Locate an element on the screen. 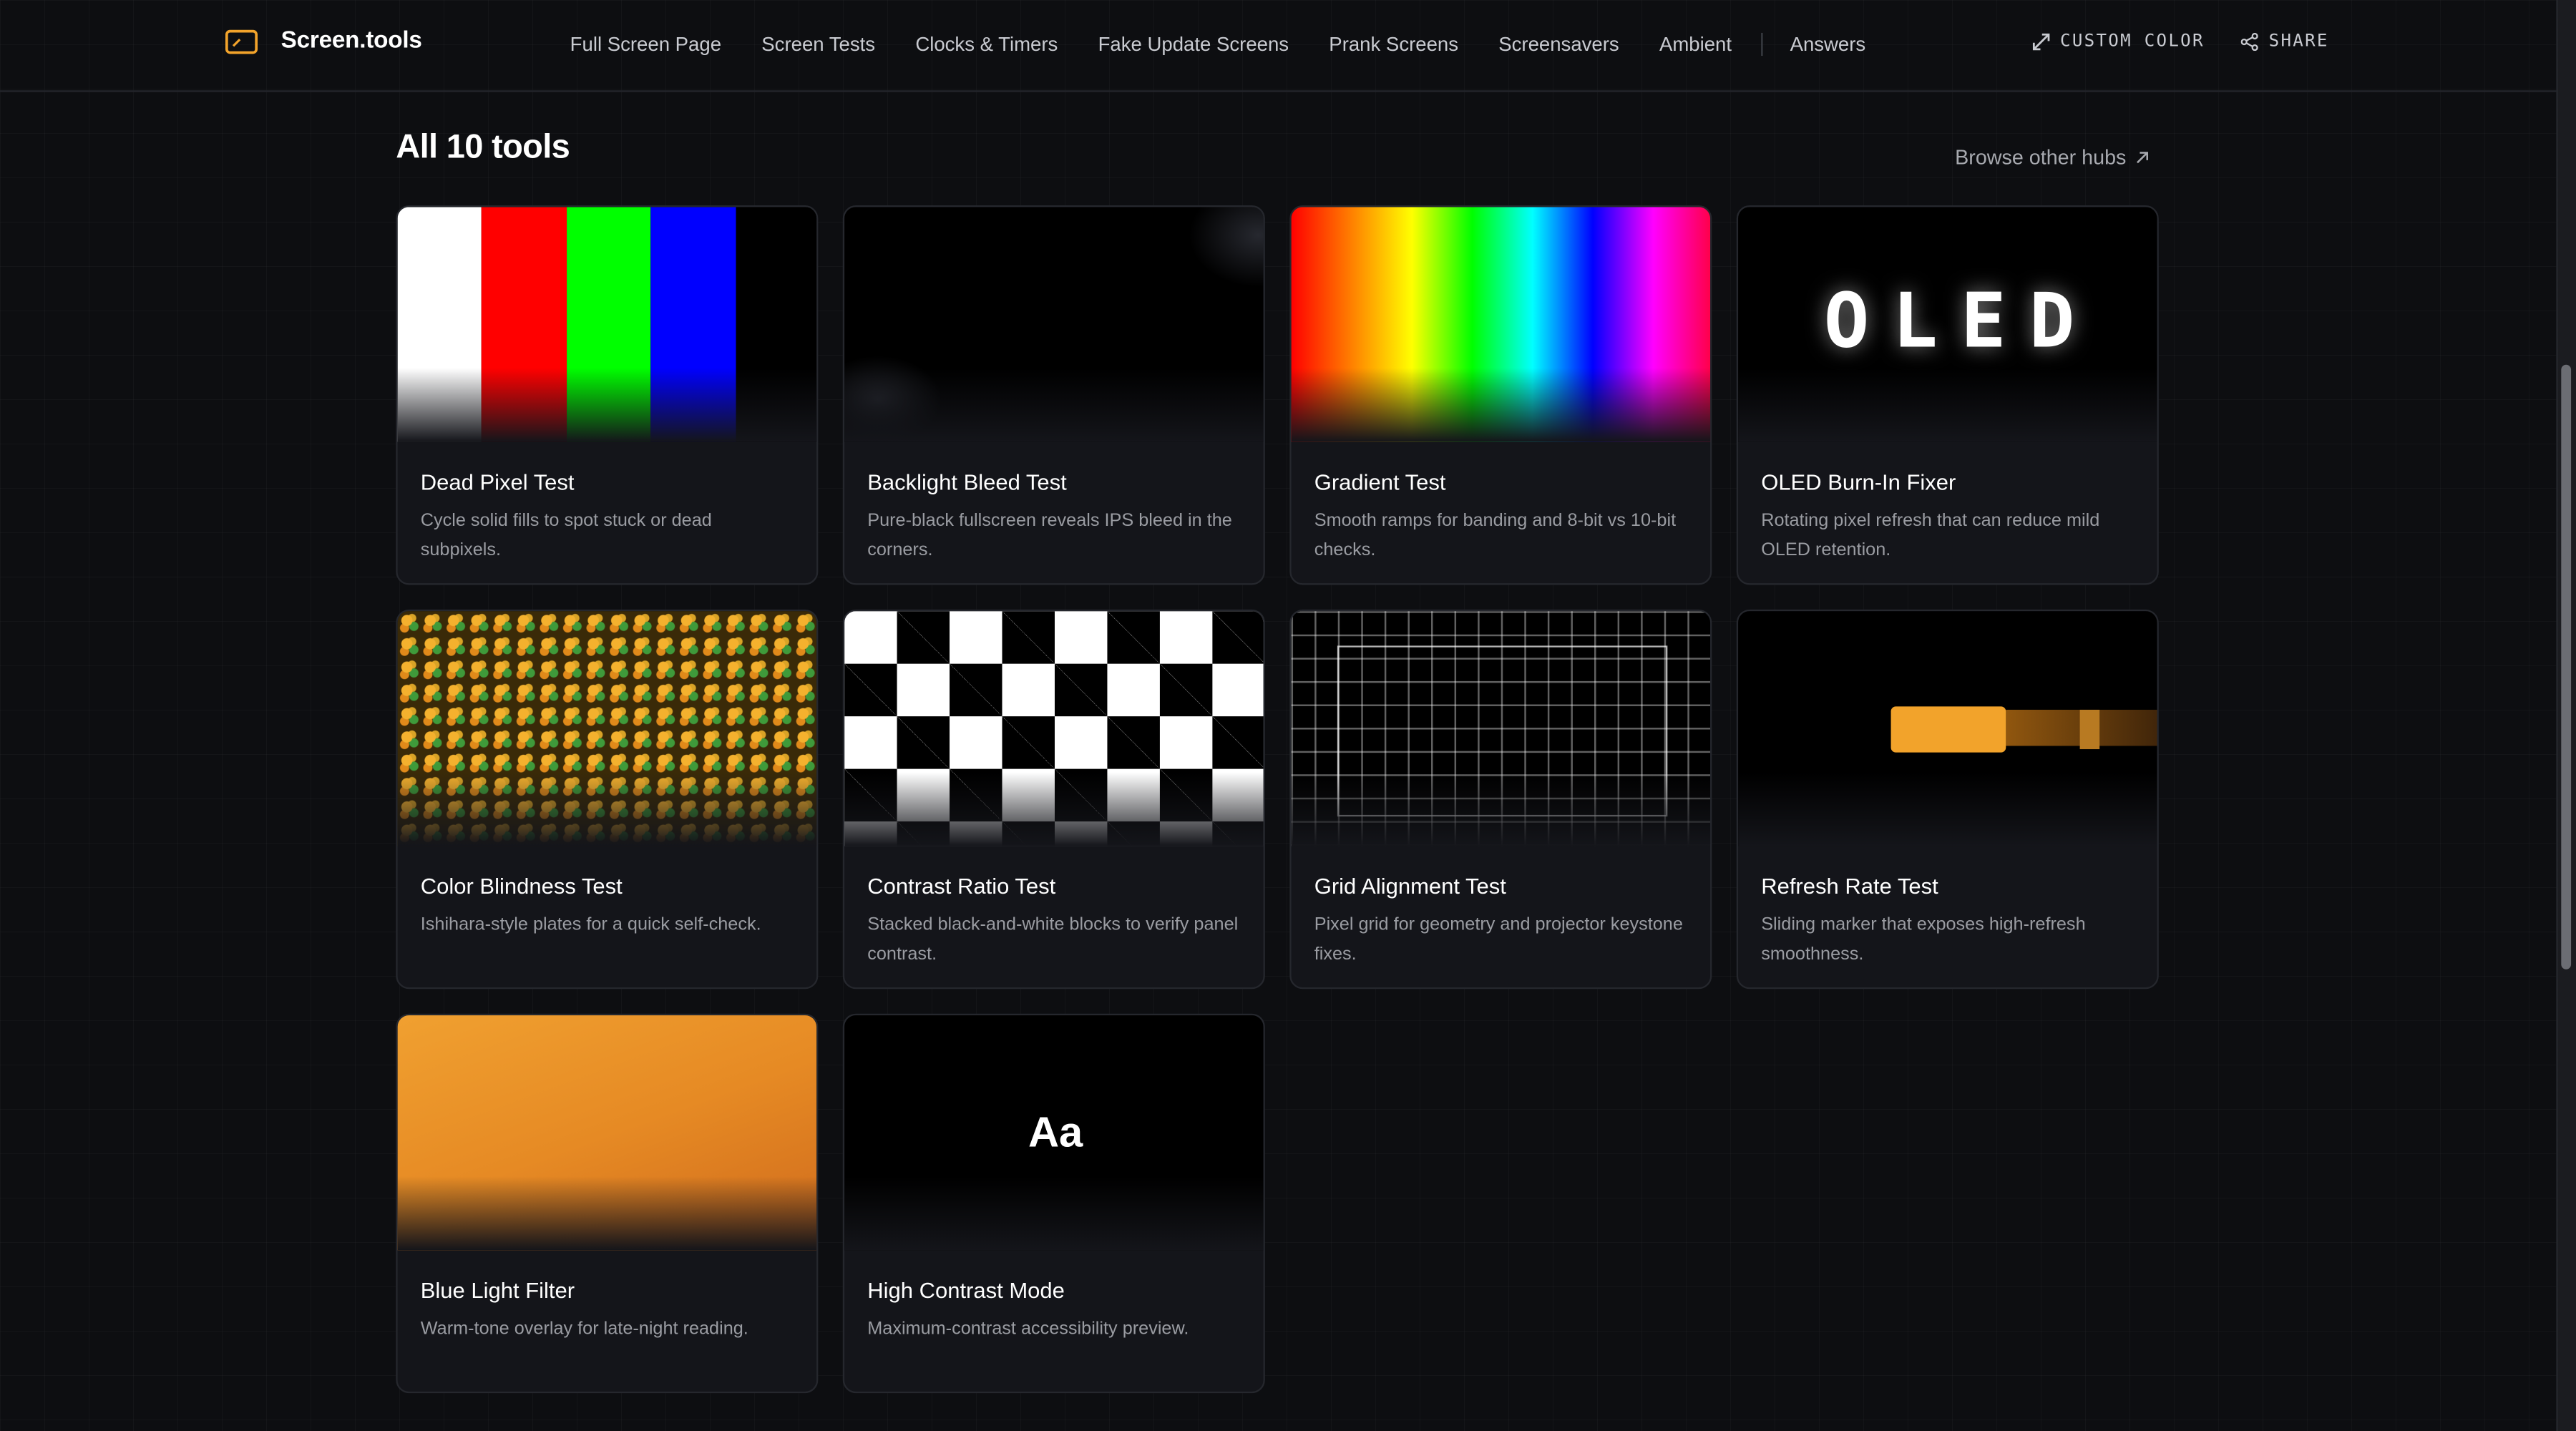 The width and height of the screenshot is (2576, 1431). marker-ghost is located at coordinates (2089, 730).